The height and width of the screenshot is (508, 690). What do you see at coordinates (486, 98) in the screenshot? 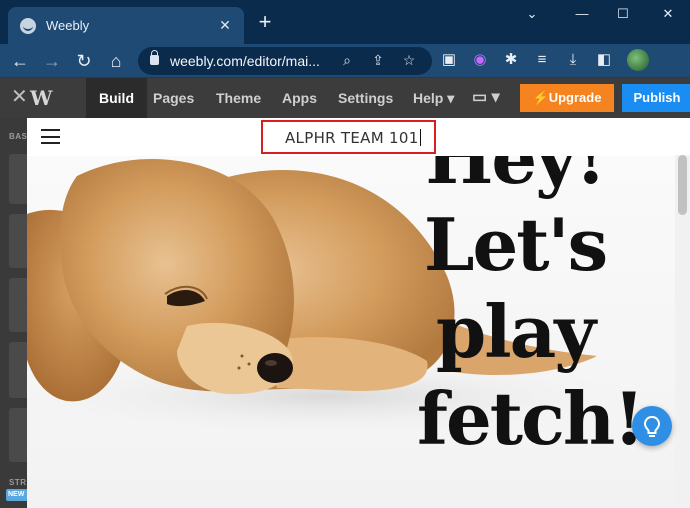
I see `device-preview-icon: ▭ ▾` at bounding box center [486, 98].